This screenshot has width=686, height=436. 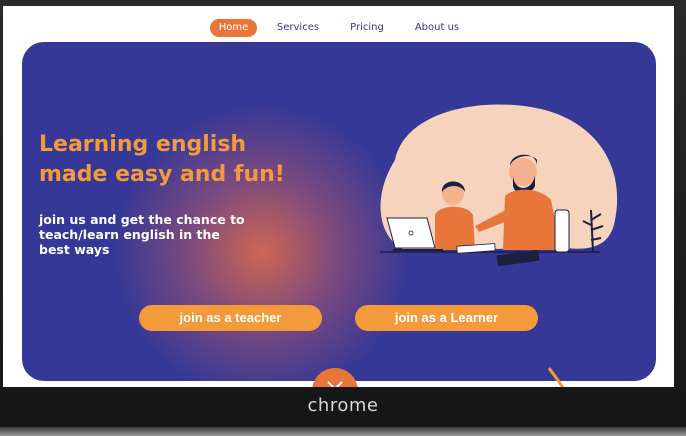 What do you see at coordinates (499, 185) in the screenshot?
I see `teacher-student-illustration` at bounding box center [499, 185].